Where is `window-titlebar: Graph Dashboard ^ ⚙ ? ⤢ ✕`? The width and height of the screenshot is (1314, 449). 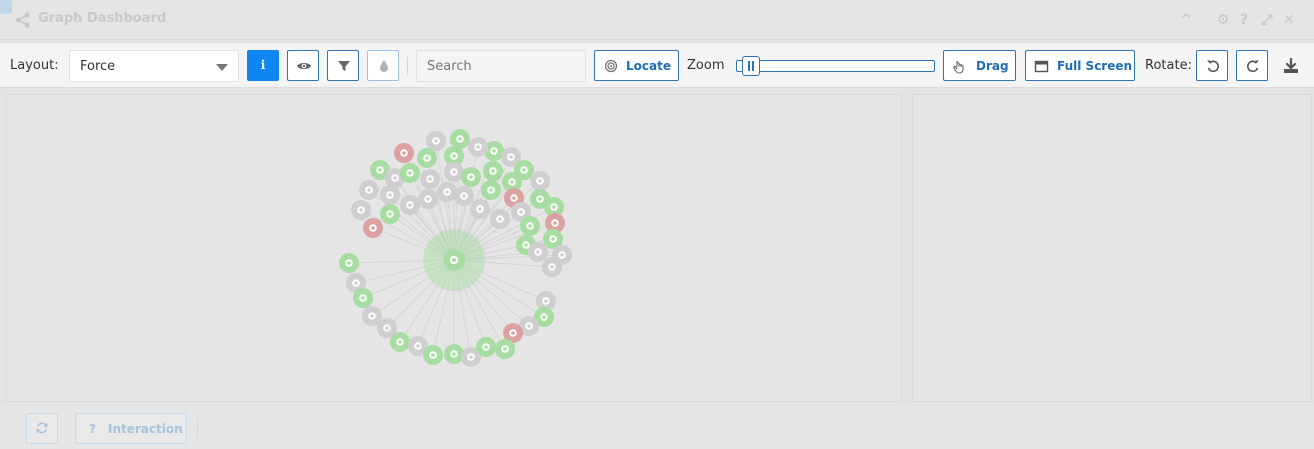
window-titlebar: Graph Dashboard ^ ⚙ ? ⤢ ✕ is located at coordinates (657, 20).